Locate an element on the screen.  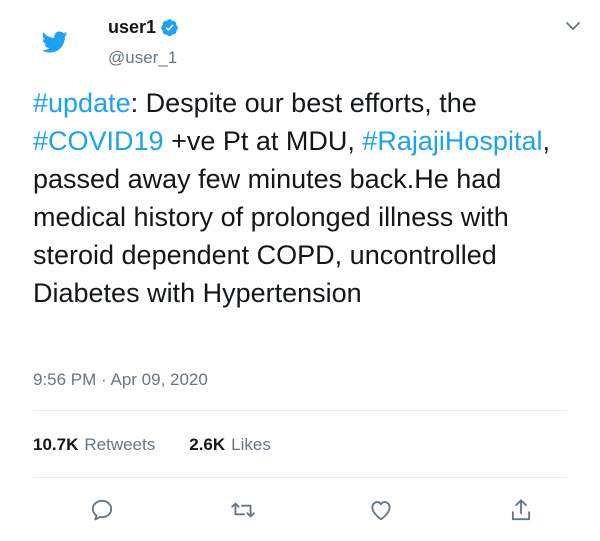
more-options-button is located at coordinates (573, 26).